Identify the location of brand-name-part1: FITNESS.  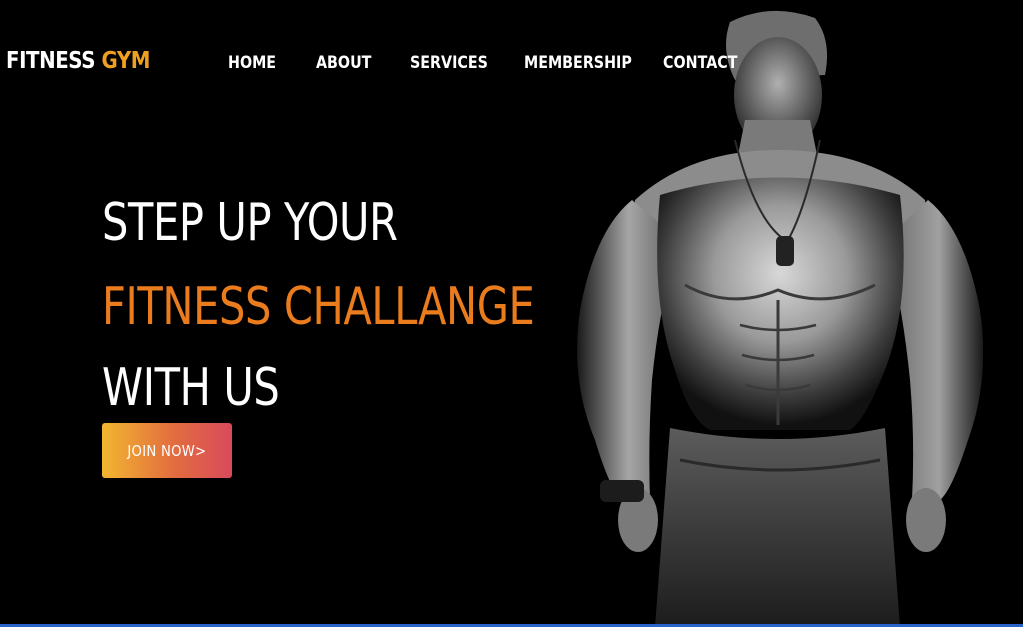
(51, 61).